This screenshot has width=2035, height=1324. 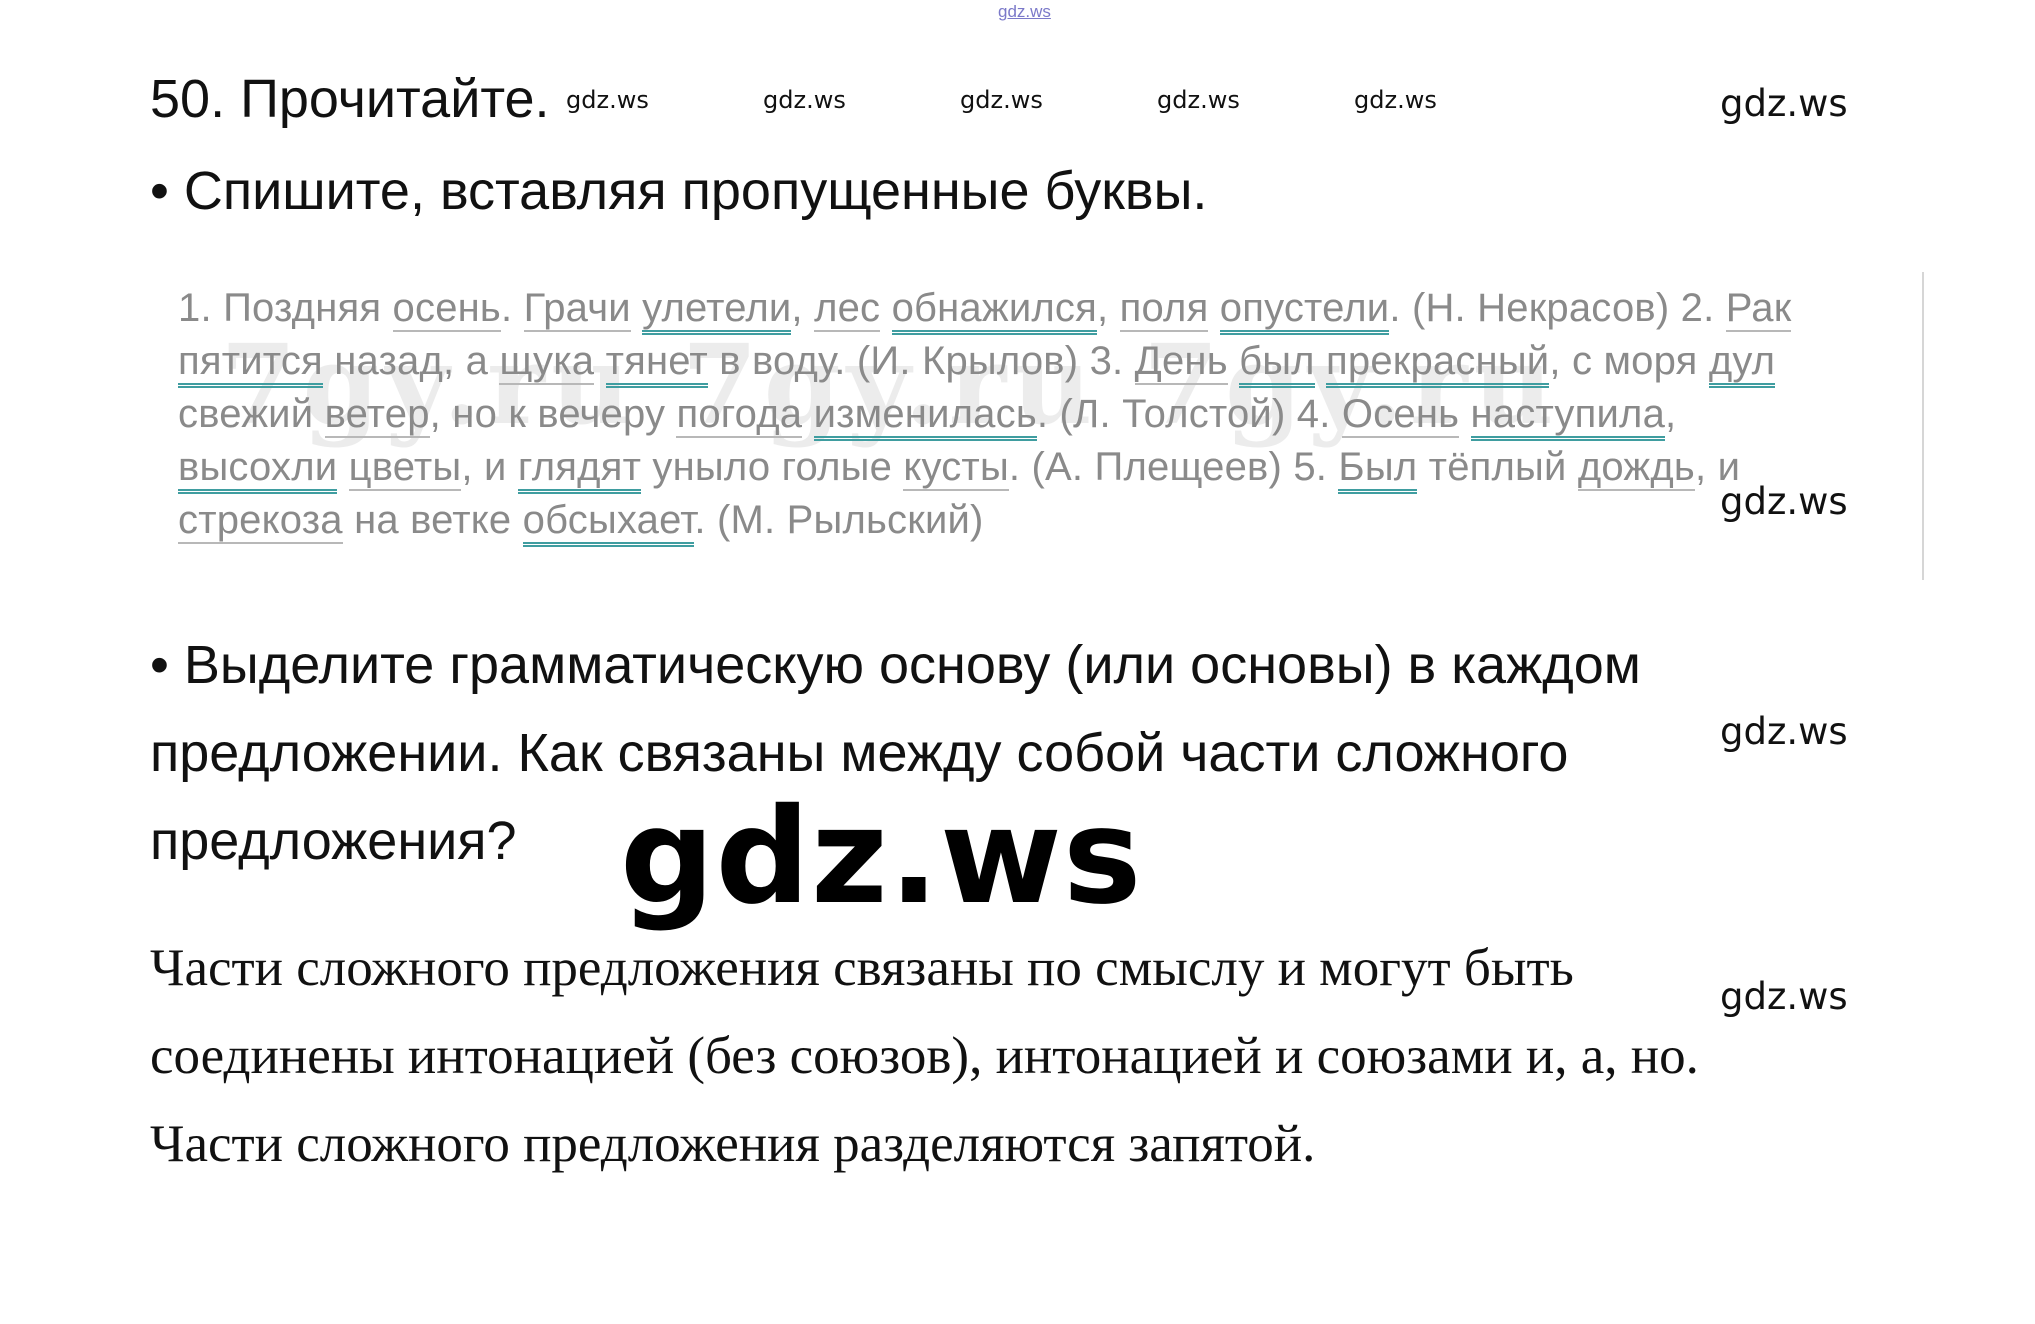 What do you see at coordinates (1568, 416) in the screenshot?
I see `predicate-word: наступила` at bounding box center [1568, 416].